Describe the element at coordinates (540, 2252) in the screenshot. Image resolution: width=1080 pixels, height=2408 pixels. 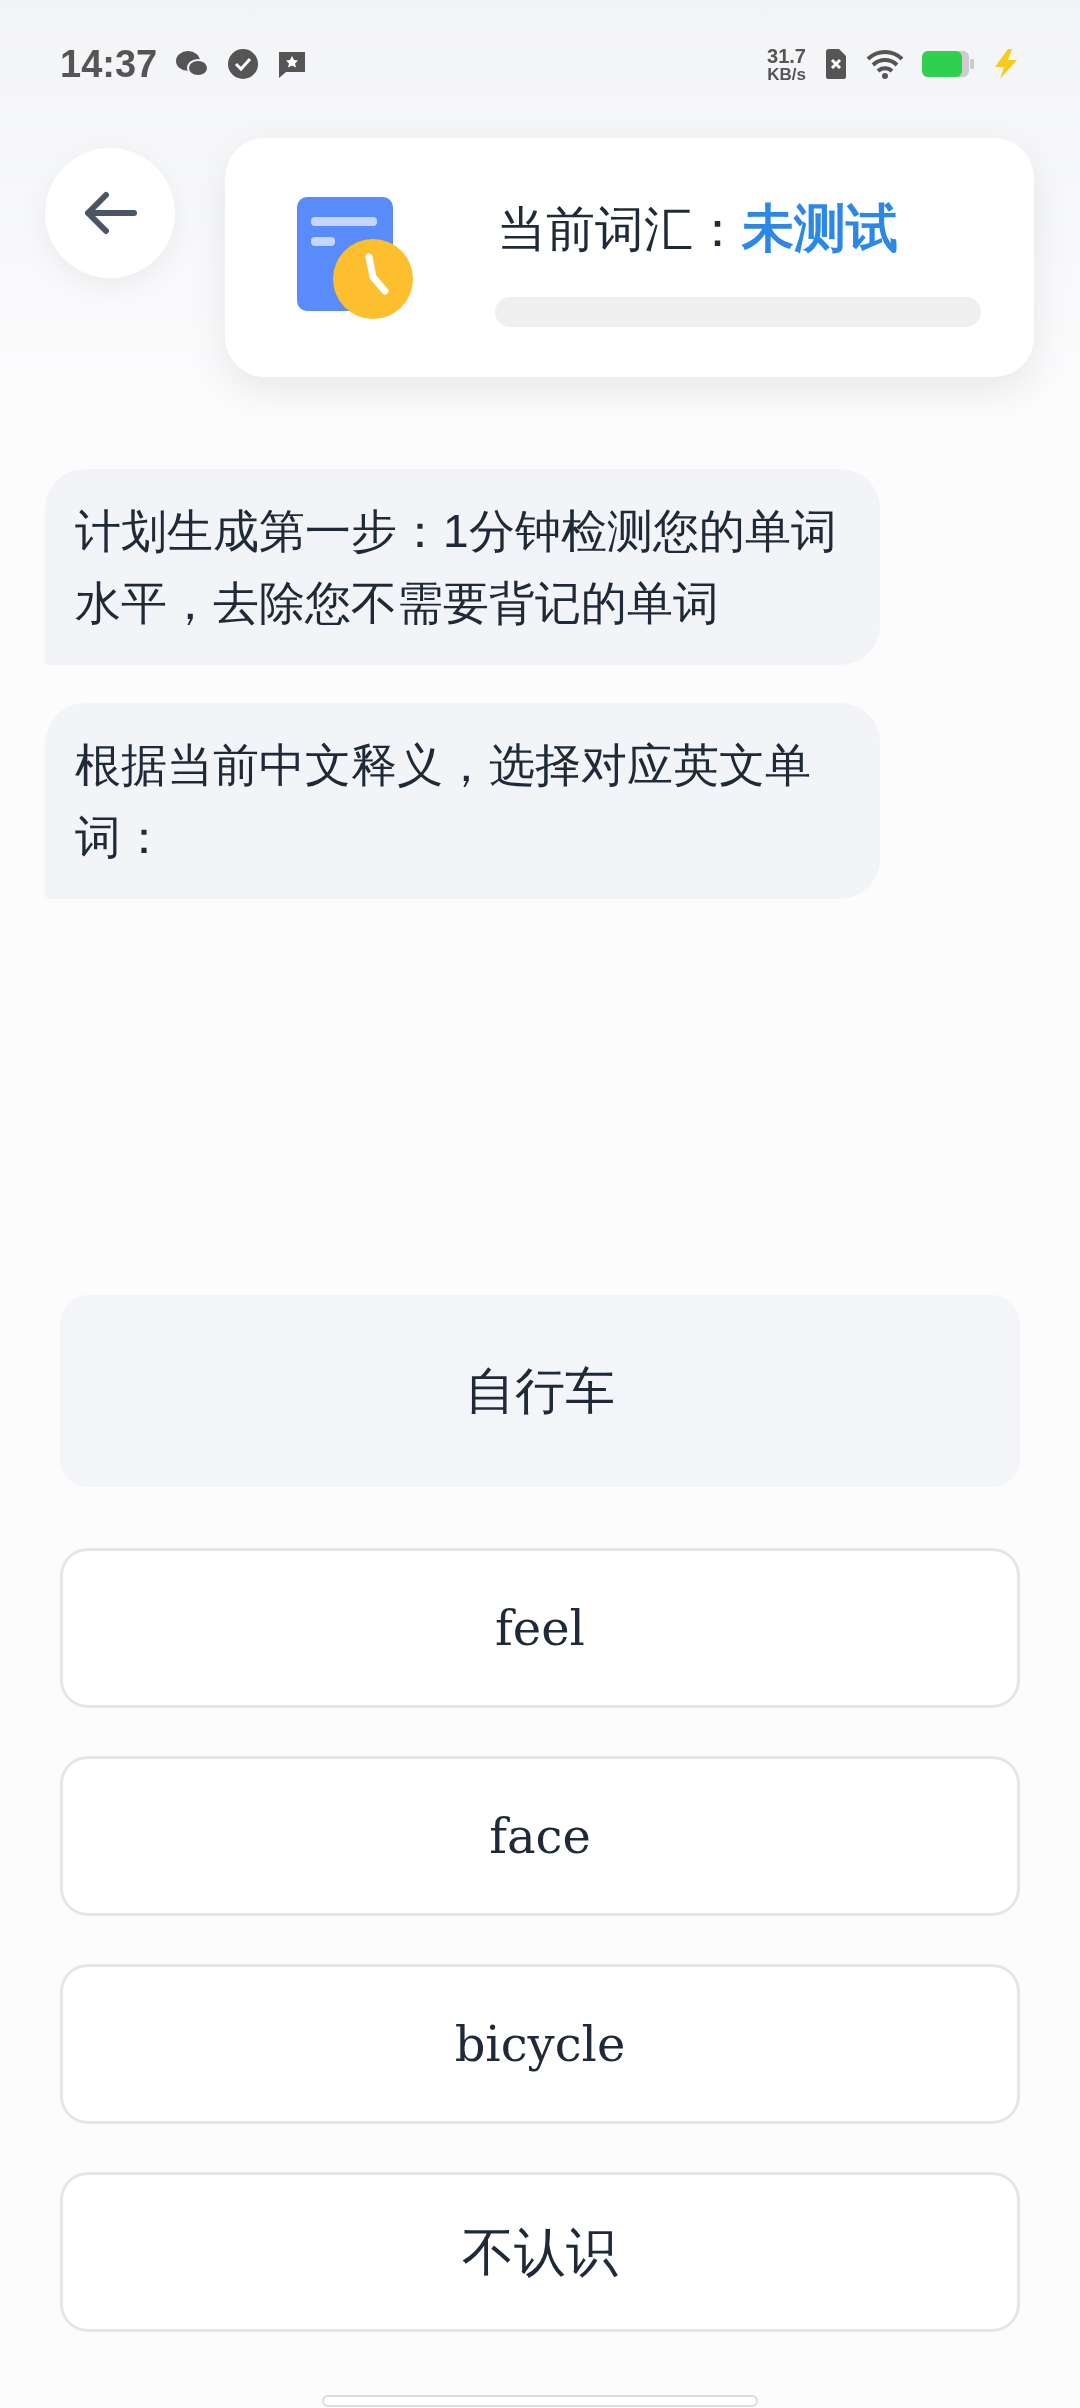
I see `answer-option-button: 不认识` at that location.